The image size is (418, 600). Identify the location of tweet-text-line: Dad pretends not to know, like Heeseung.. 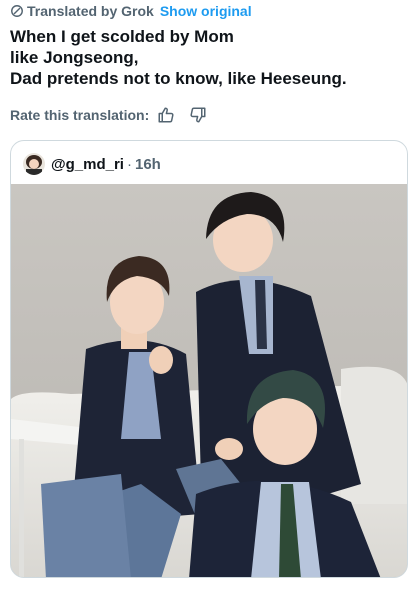
(178, 78).